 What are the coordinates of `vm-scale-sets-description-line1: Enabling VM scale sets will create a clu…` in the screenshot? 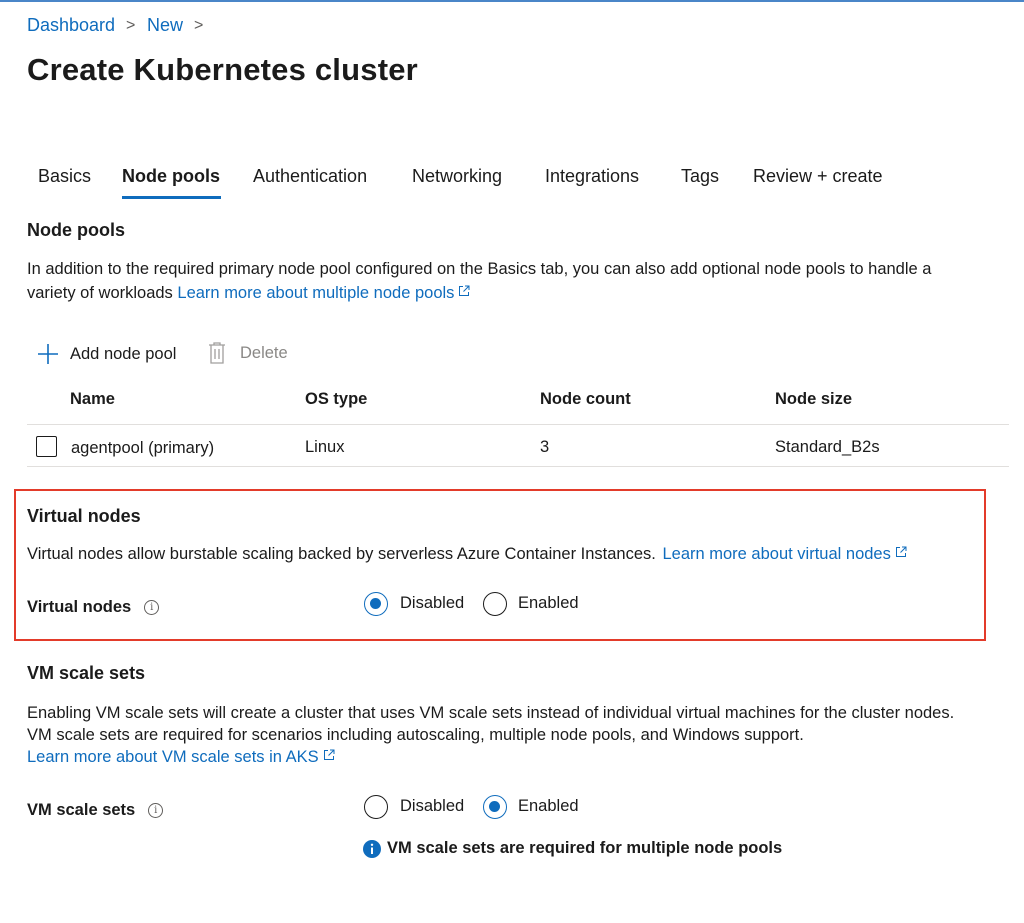 It's located at (491, 713).